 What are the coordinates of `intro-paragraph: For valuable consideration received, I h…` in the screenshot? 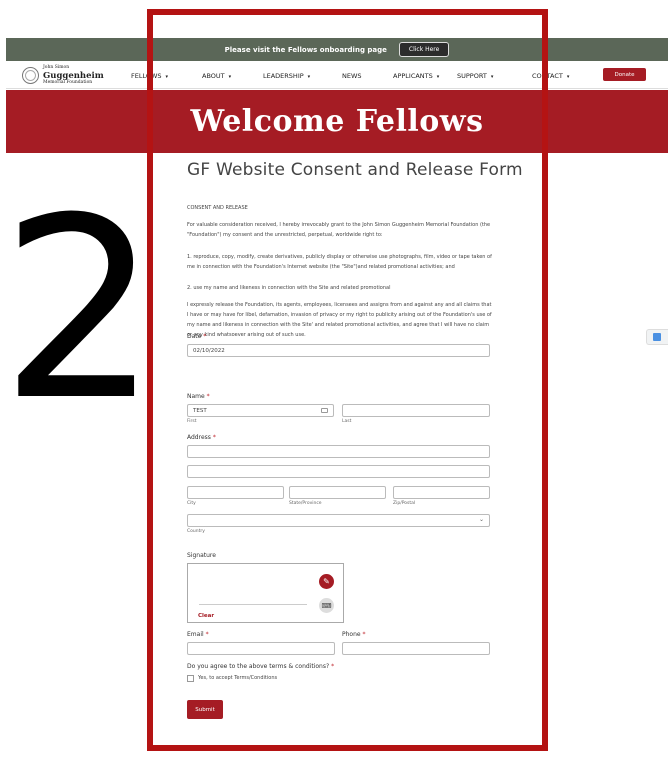 It's located at (339, 230).